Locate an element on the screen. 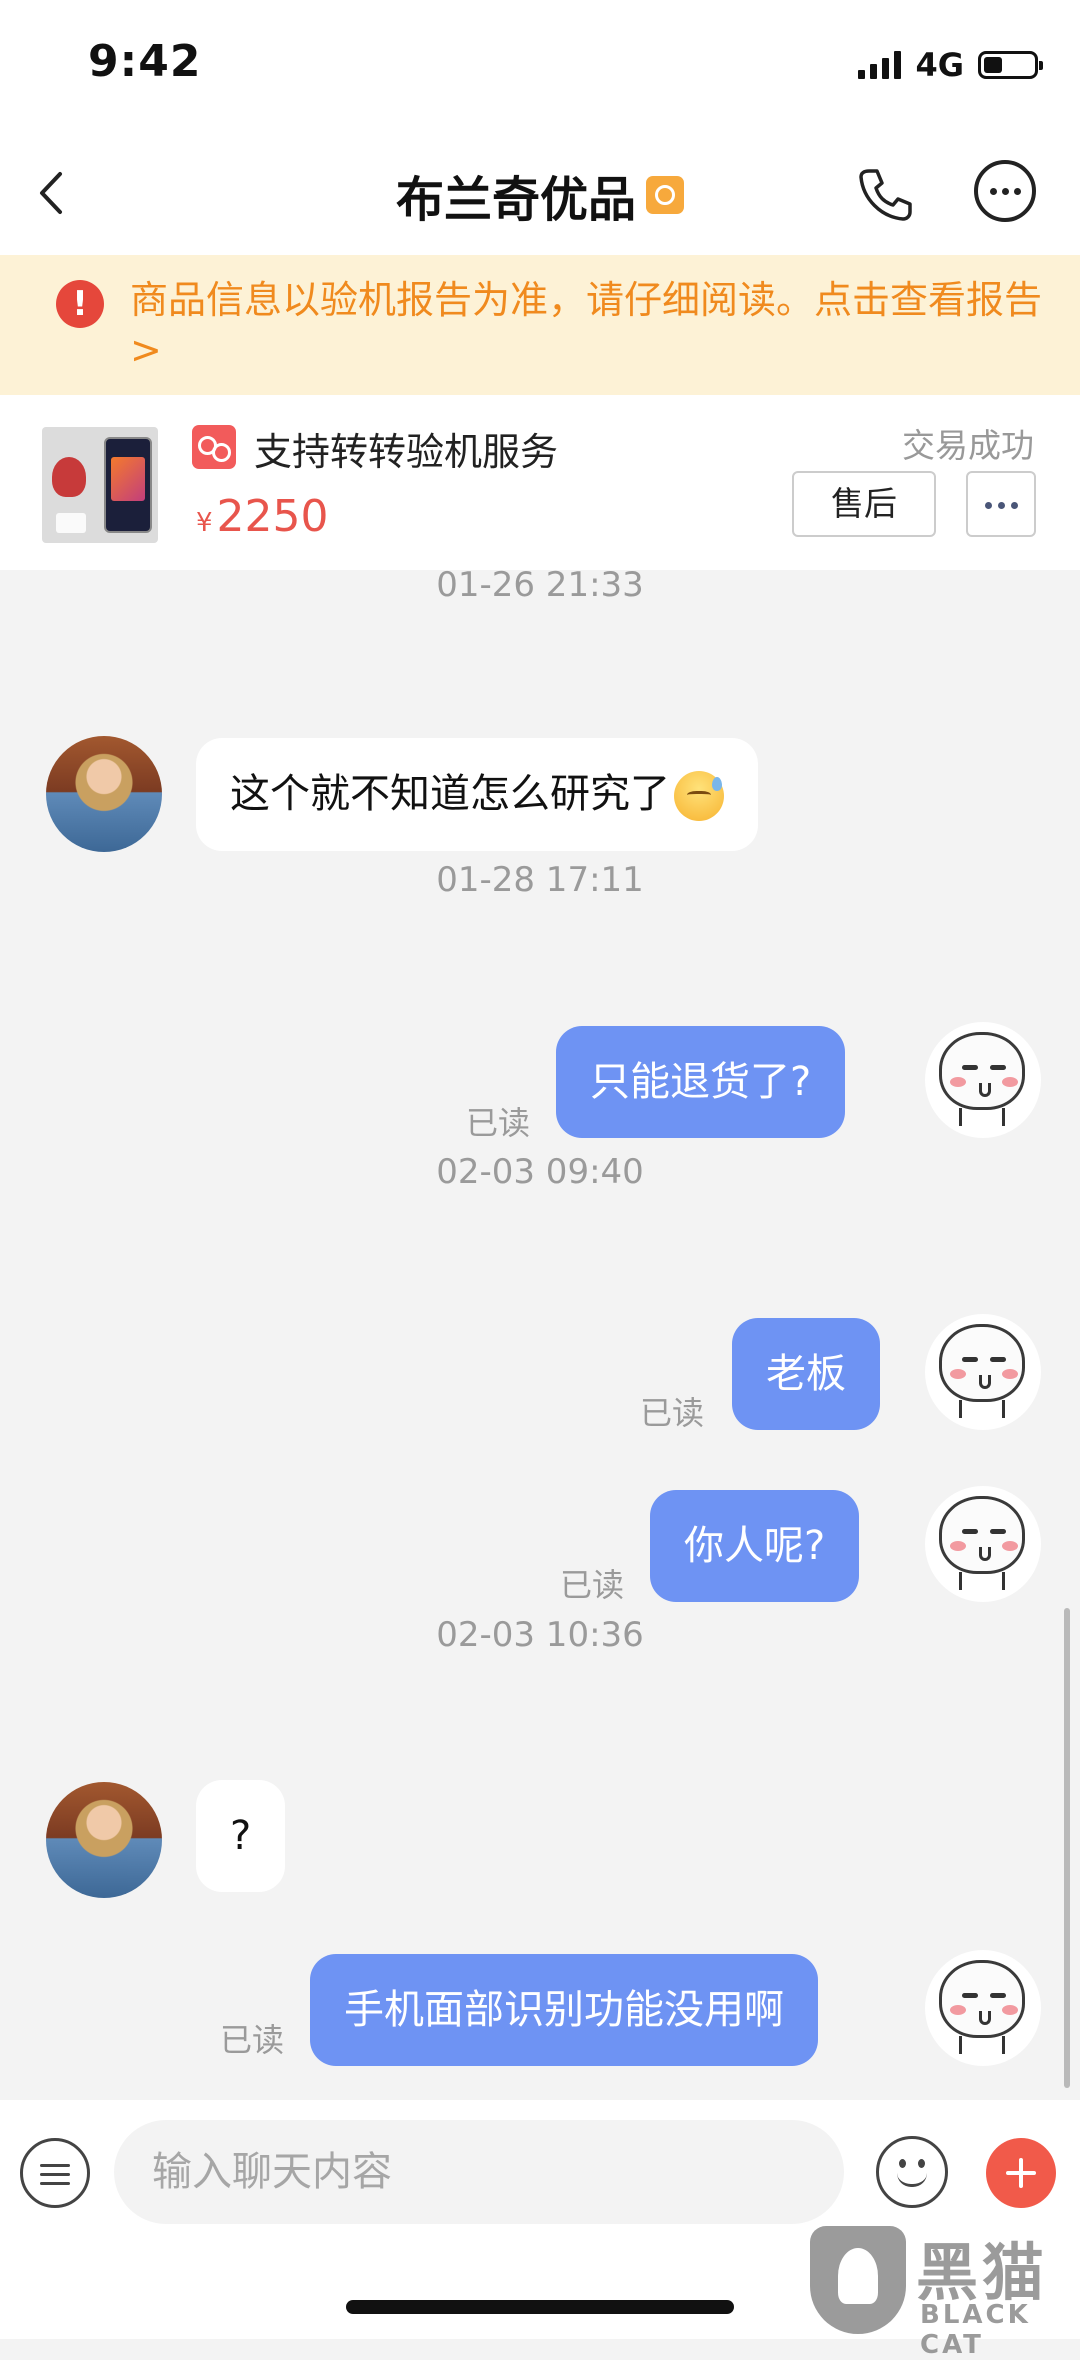 This screenshot has width=1080, height=2360. alert-icon: ! is located at coordinates (80, 304).